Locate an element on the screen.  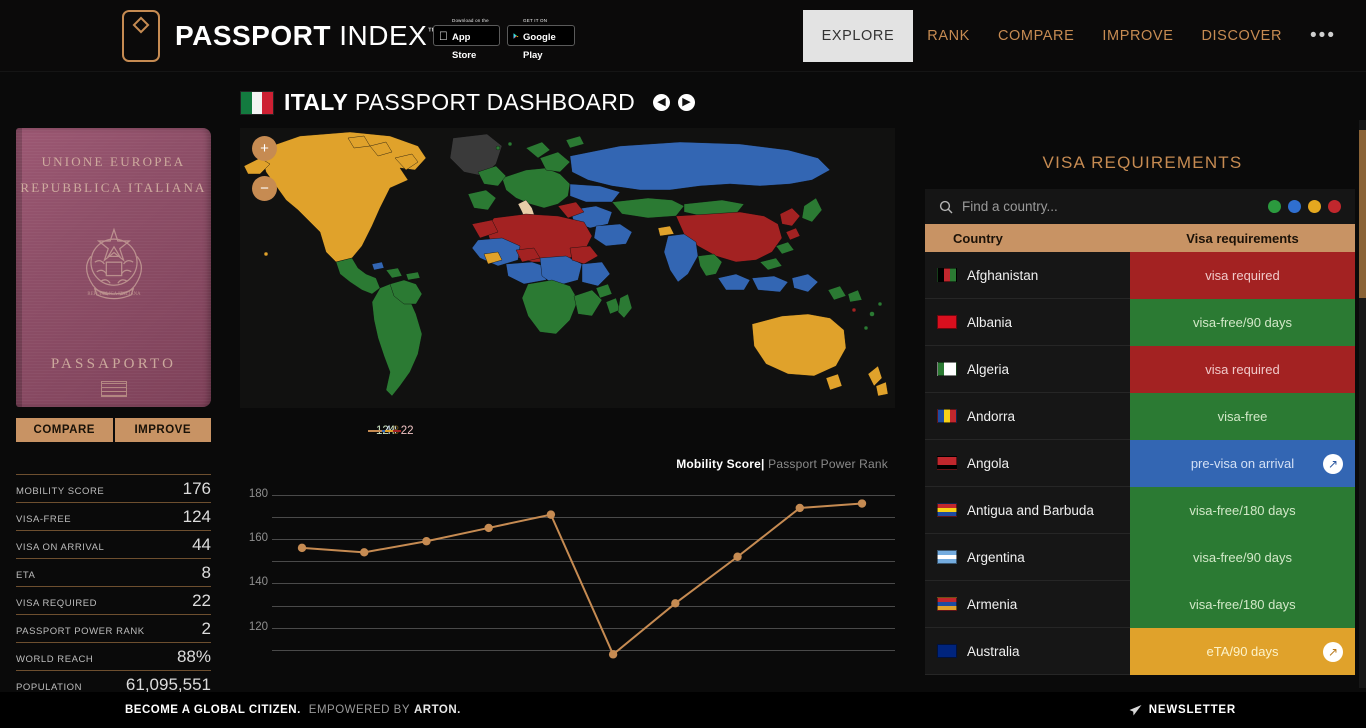
nav-more-icon: ••• is located at coordinates (1331, 36).